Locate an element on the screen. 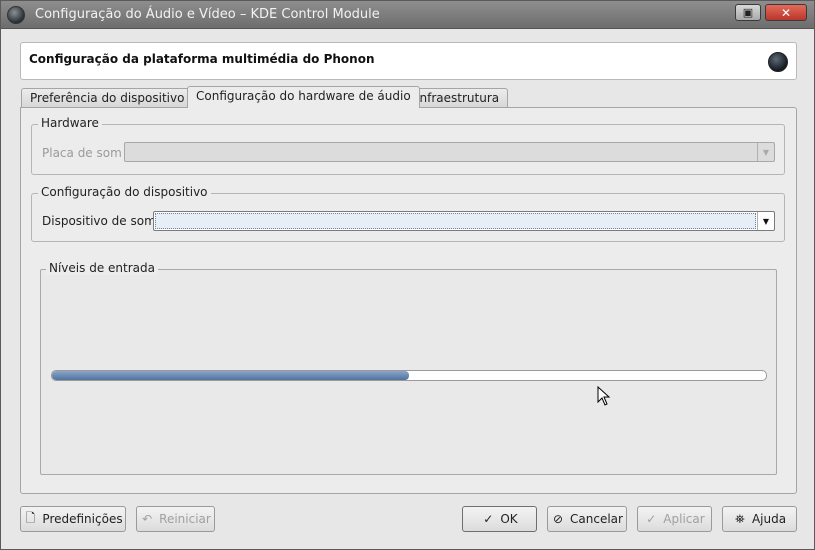  input-level-fill is located at coordinates (230, 375).